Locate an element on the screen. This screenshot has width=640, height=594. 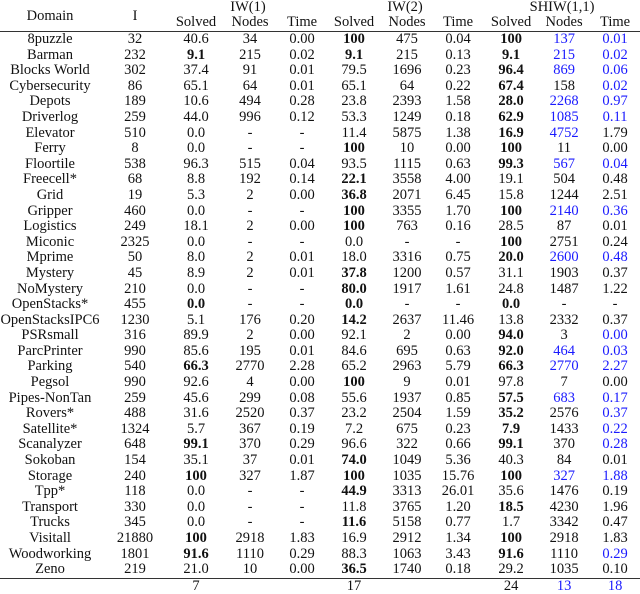
solved-cell: 11.4 is located at coordinates (354, 132).